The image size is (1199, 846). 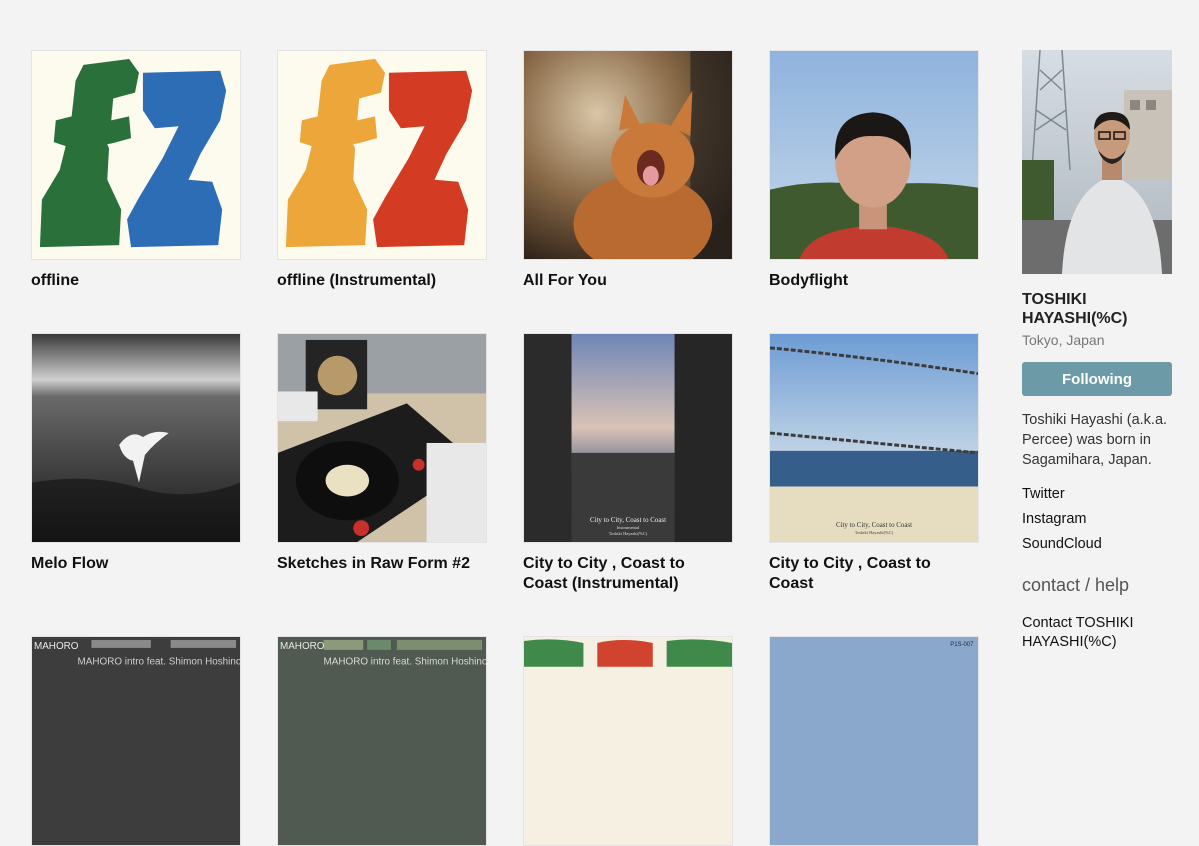 I want to click on contact-artist-link: Contact TOSHIKI HAYASHI(%C), so click(x=1097, y=633).